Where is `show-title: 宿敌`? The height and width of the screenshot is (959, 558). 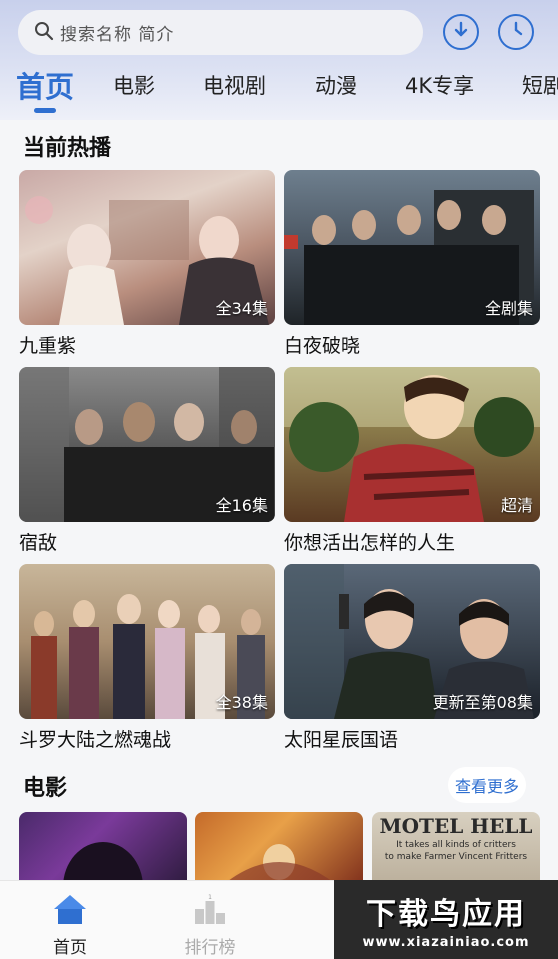
show-title: 宿敌 is located at coordinates (38, 543).